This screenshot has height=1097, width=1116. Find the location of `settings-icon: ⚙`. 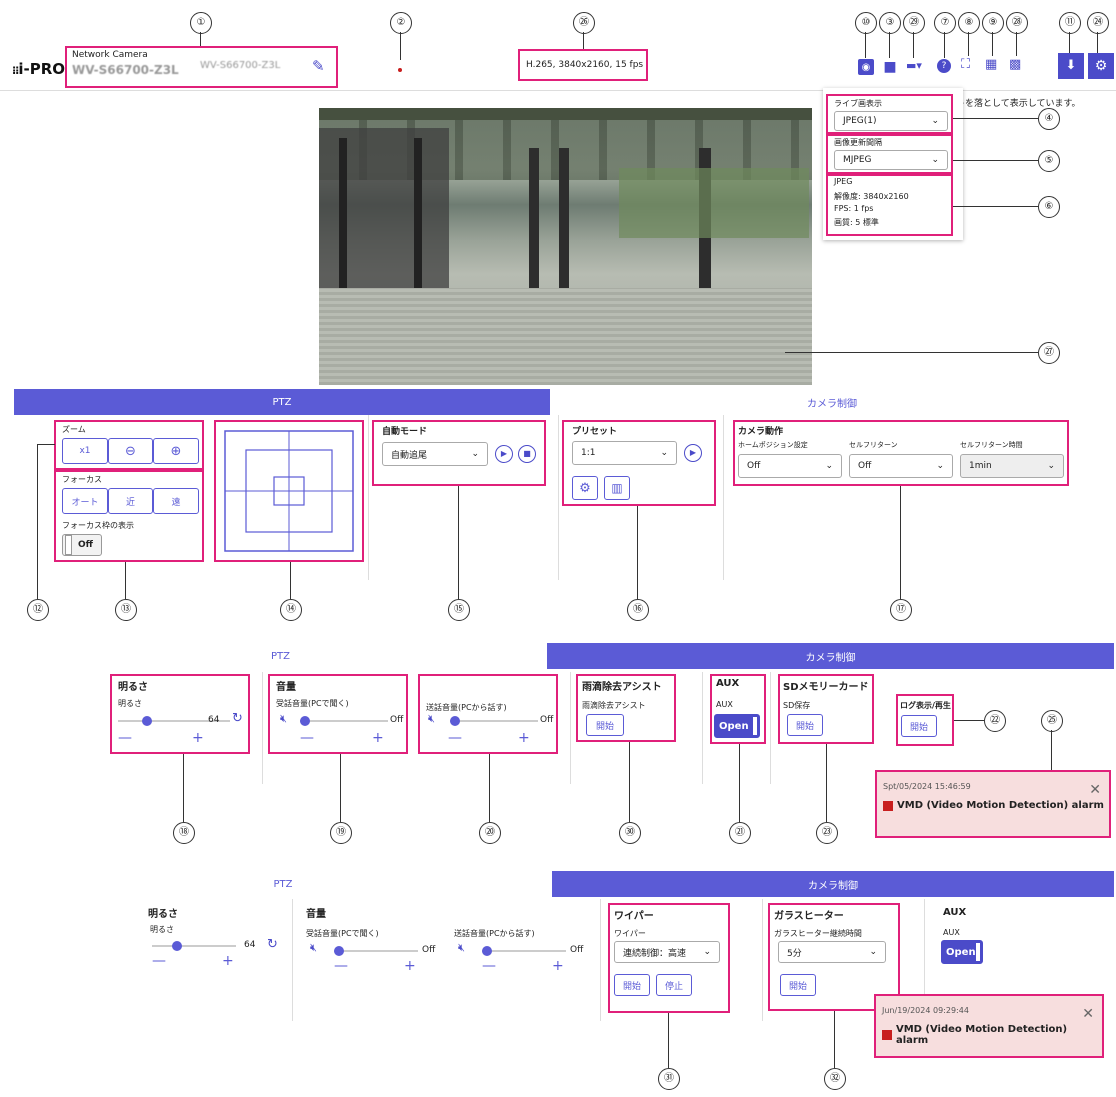

settings-icon: ⚙ is located at coordinates (1101, 66).